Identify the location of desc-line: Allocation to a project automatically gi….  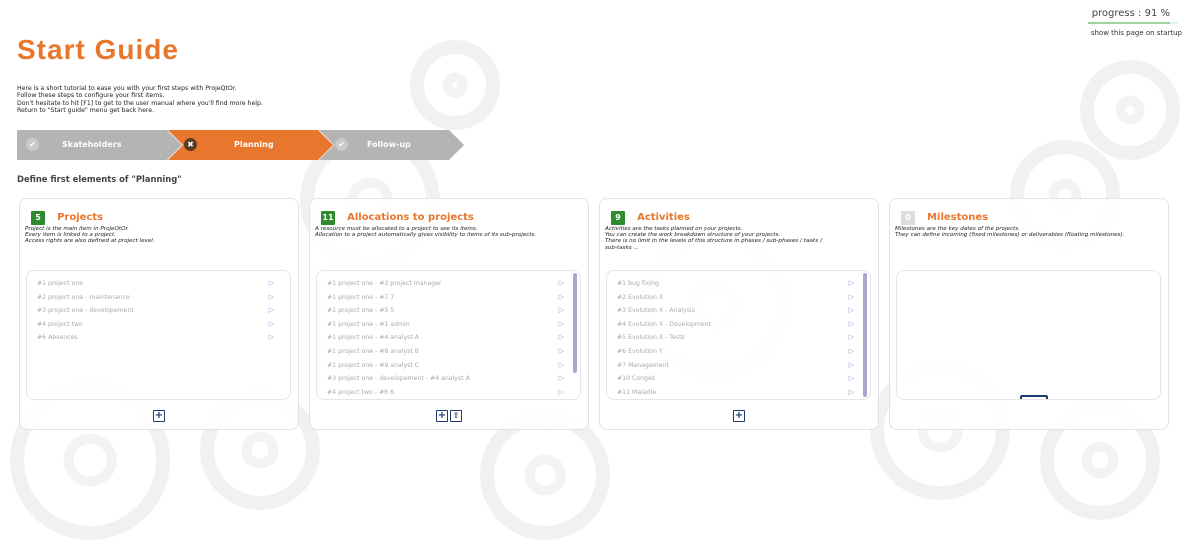
(426, 235).